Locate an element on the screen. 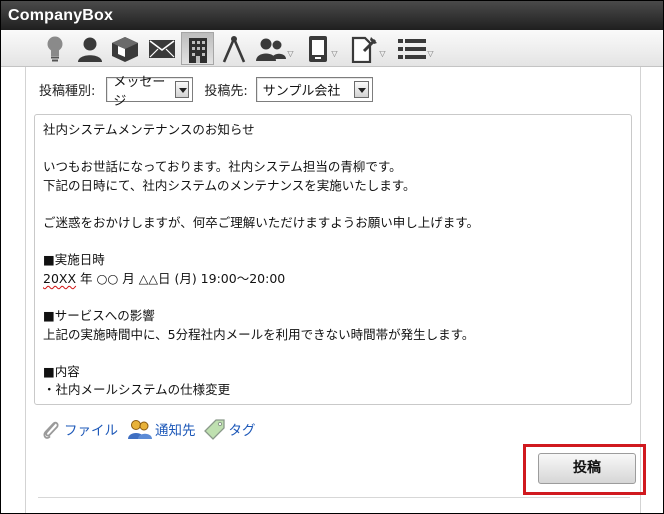  toolbar-item-document: ▽ is located at coordinates (368, 48).